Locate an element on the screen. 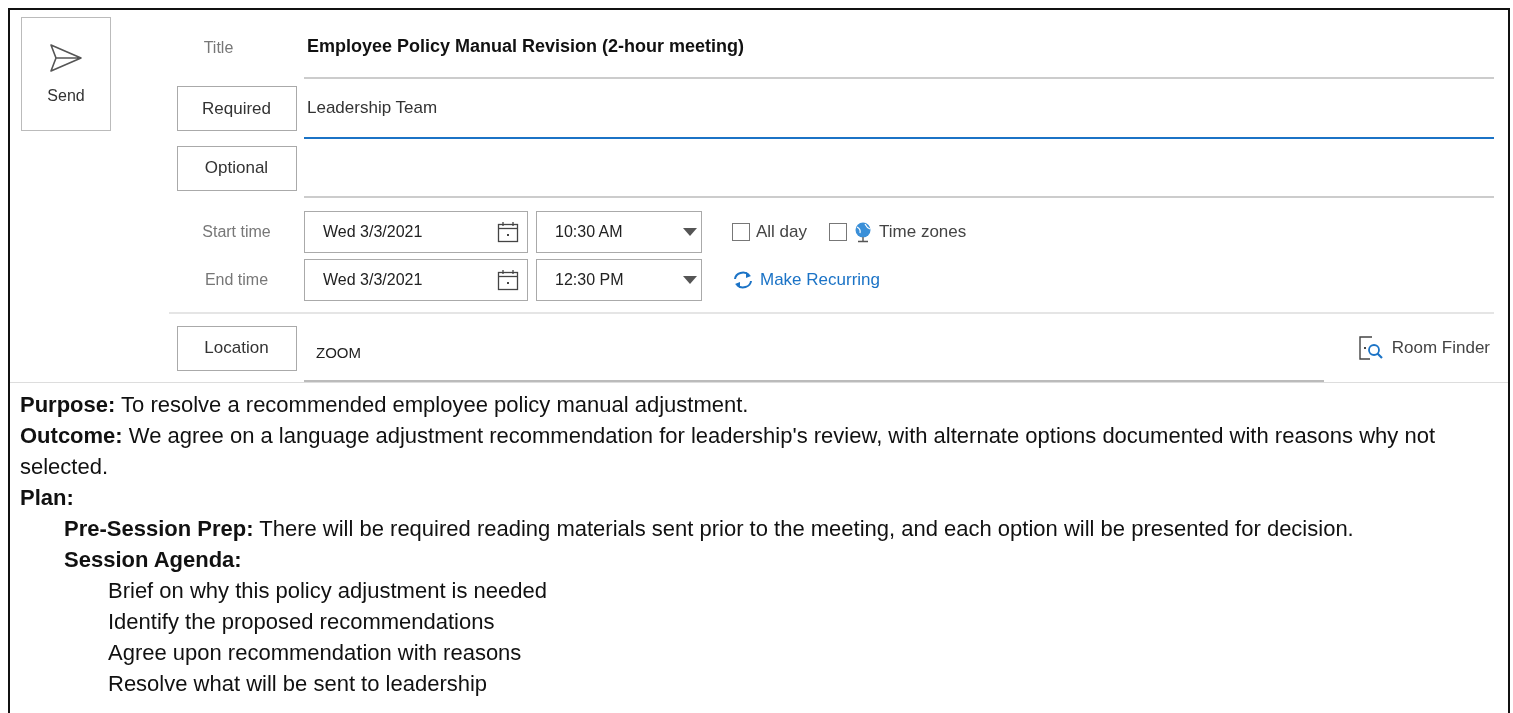  body-text: Identify the proposed recommendations is located at coordinates (301, 621).